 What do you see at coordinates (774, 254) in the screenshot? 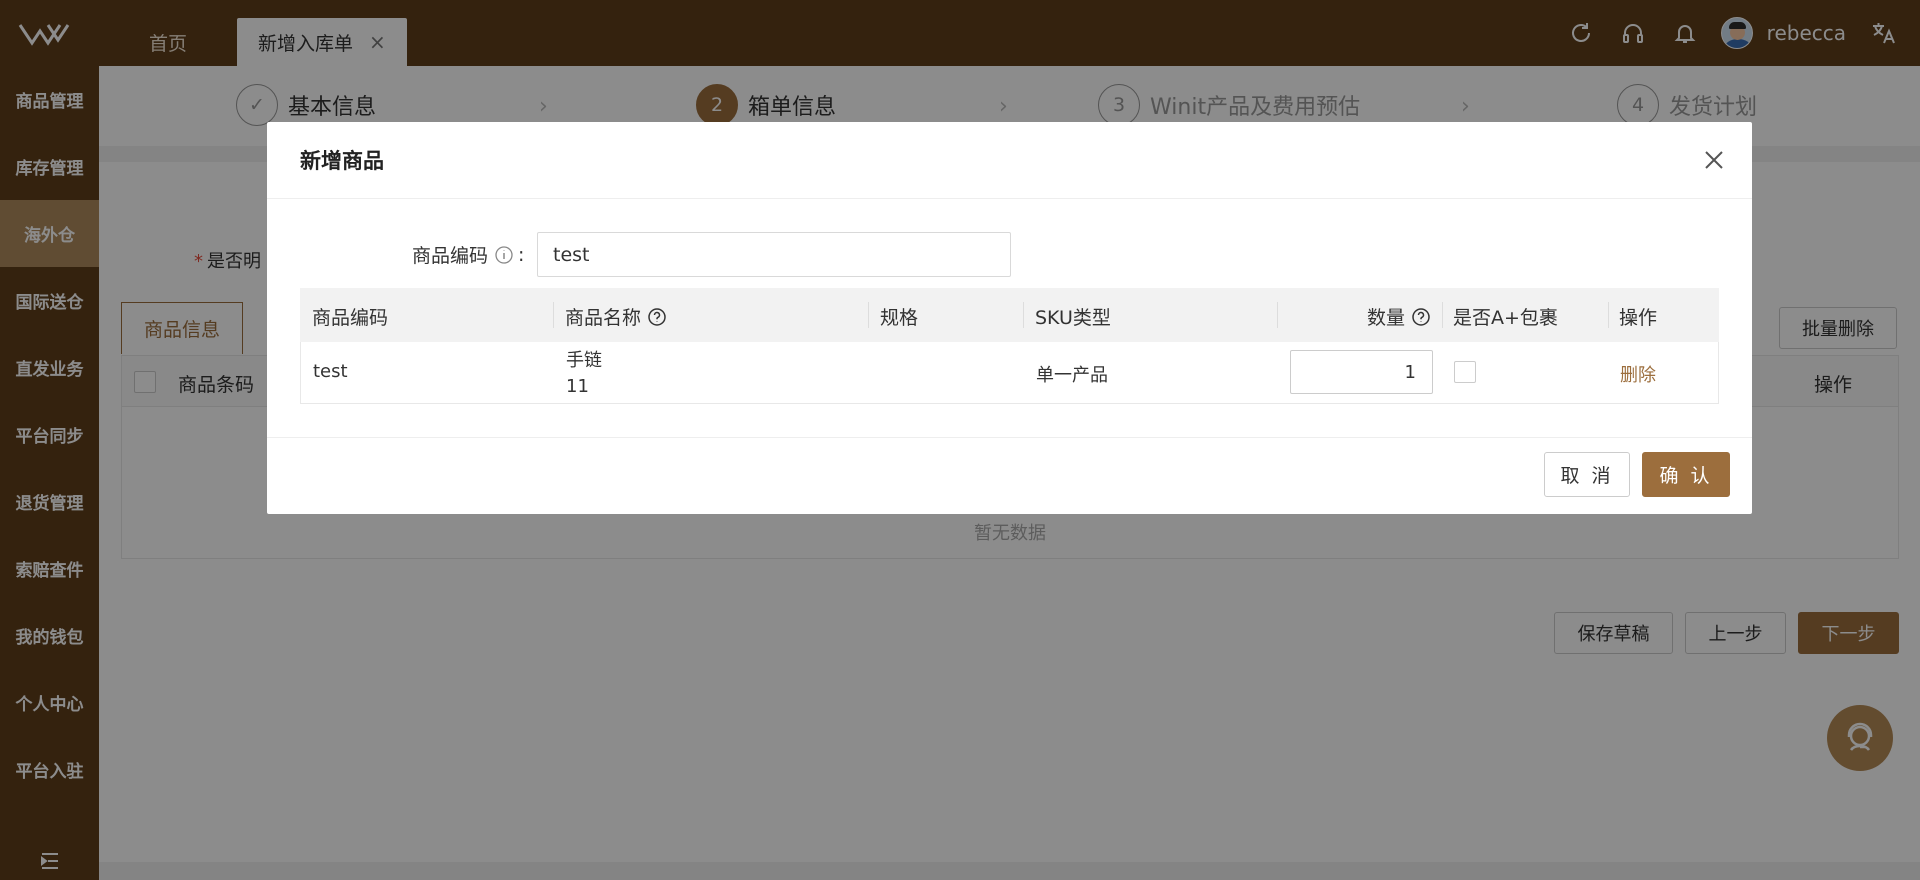
I see `product-code-input` at bounding box center [774, 254].